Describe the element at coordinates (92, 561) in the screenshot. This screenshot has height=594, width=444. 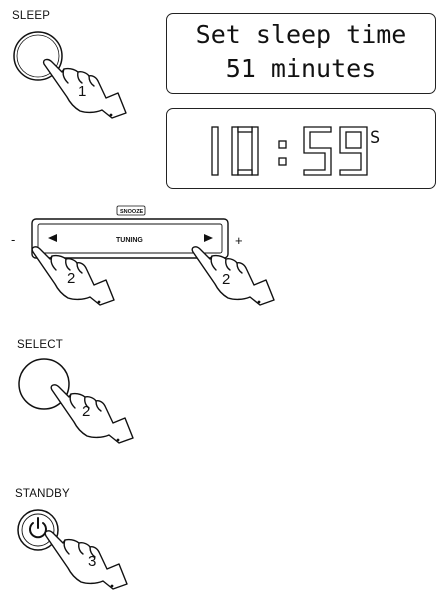
I see `step-number-3: 3` at that location.